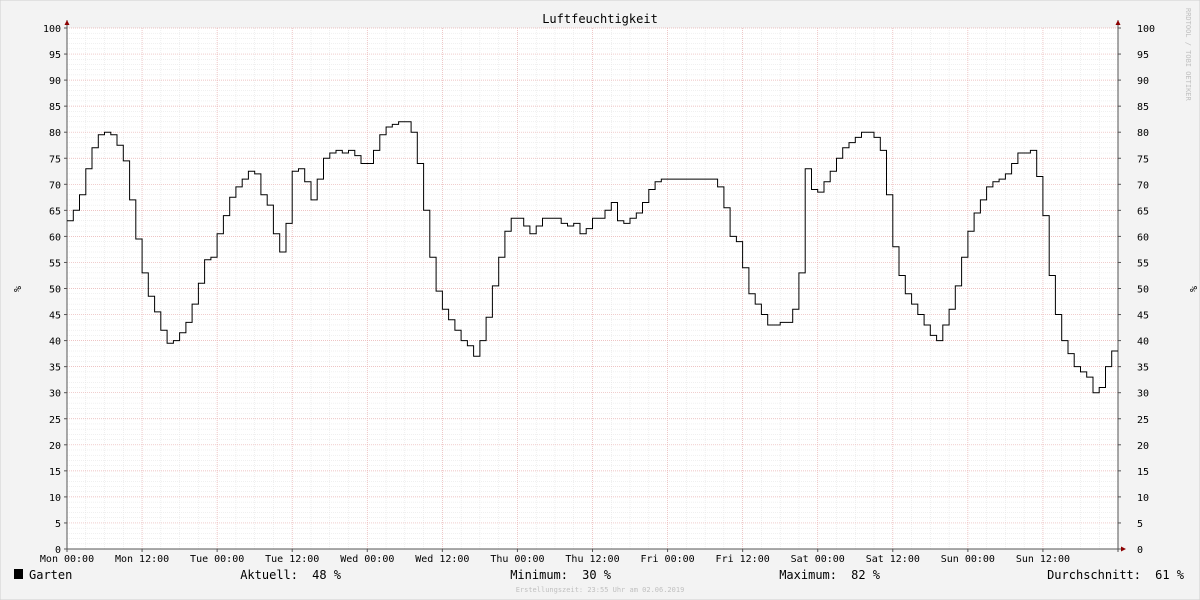 The height and width of the screenshot is (600, 1200). What do you see at coordinates (55, 394) in the screenshot?
I see `y-tick-label-left: 30` at bounding box center [55, 394].